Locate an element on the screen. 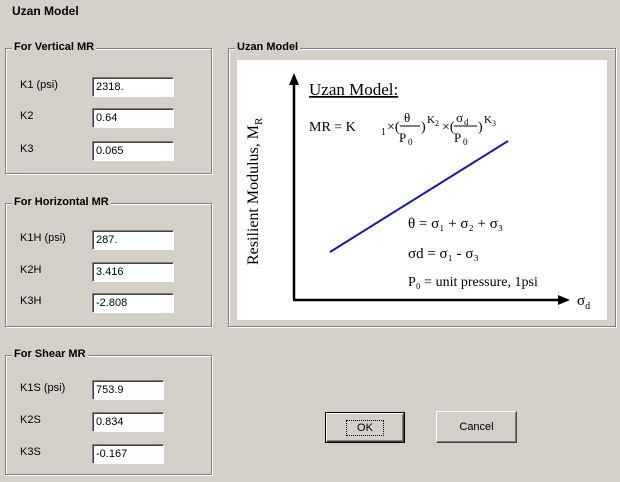 The image size is (620, 482). cancel-button: Cancel is located at coordinates (476, 427).